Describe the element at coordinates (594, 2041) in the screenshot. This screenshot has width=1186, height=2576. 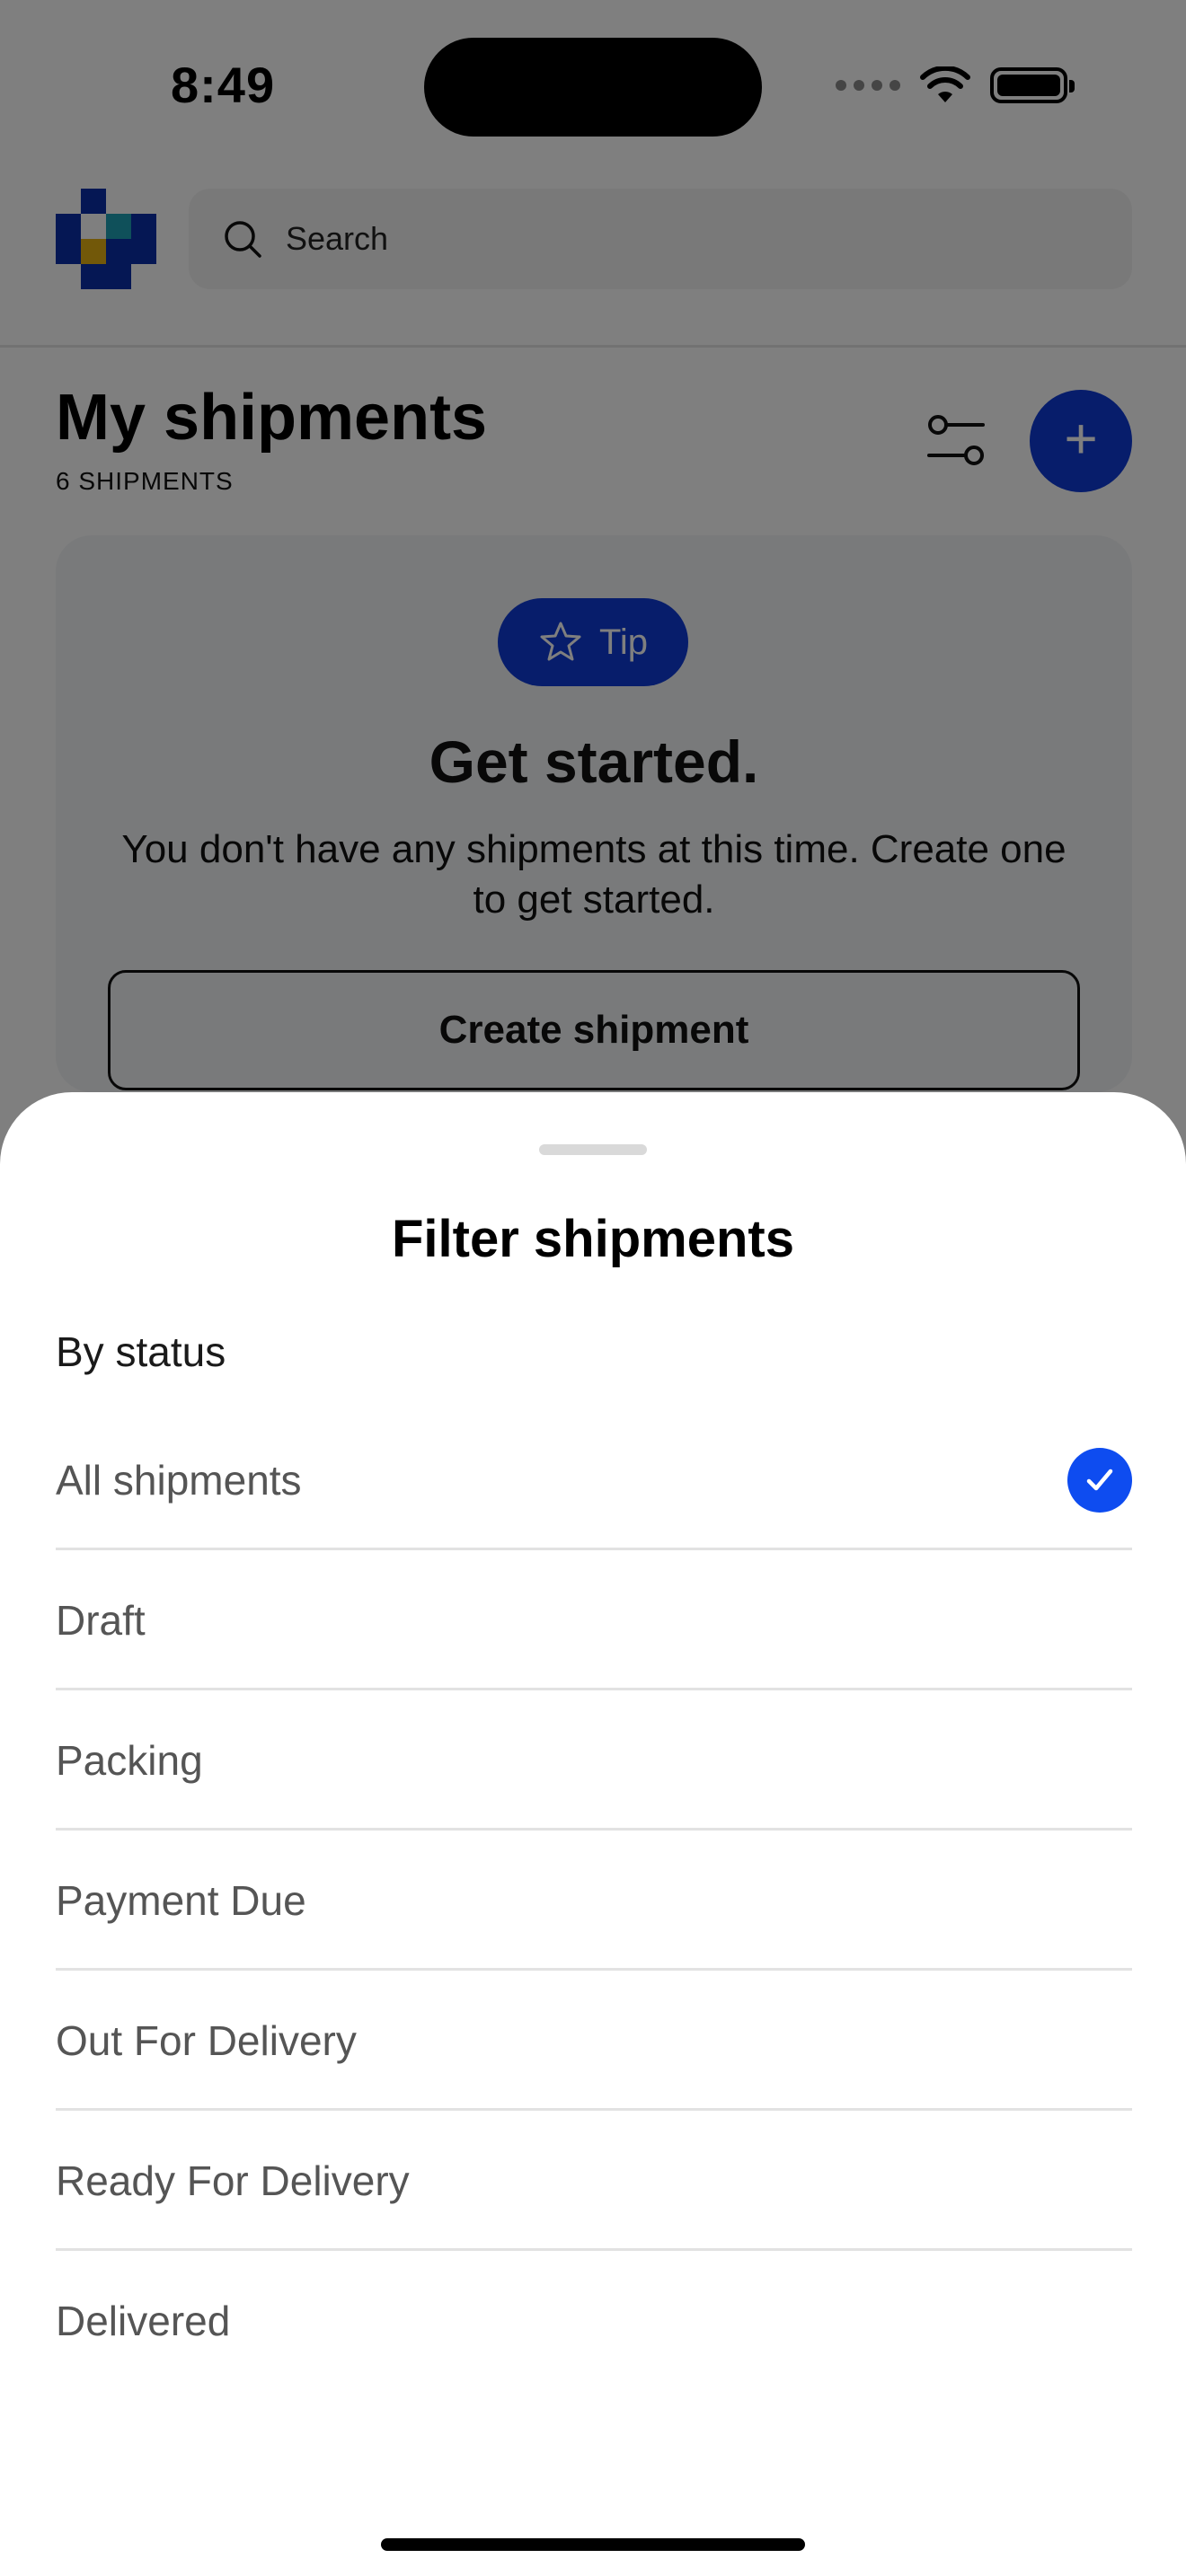
I see `filter-option-out-for-delivery: Out For Delivery` at that location.